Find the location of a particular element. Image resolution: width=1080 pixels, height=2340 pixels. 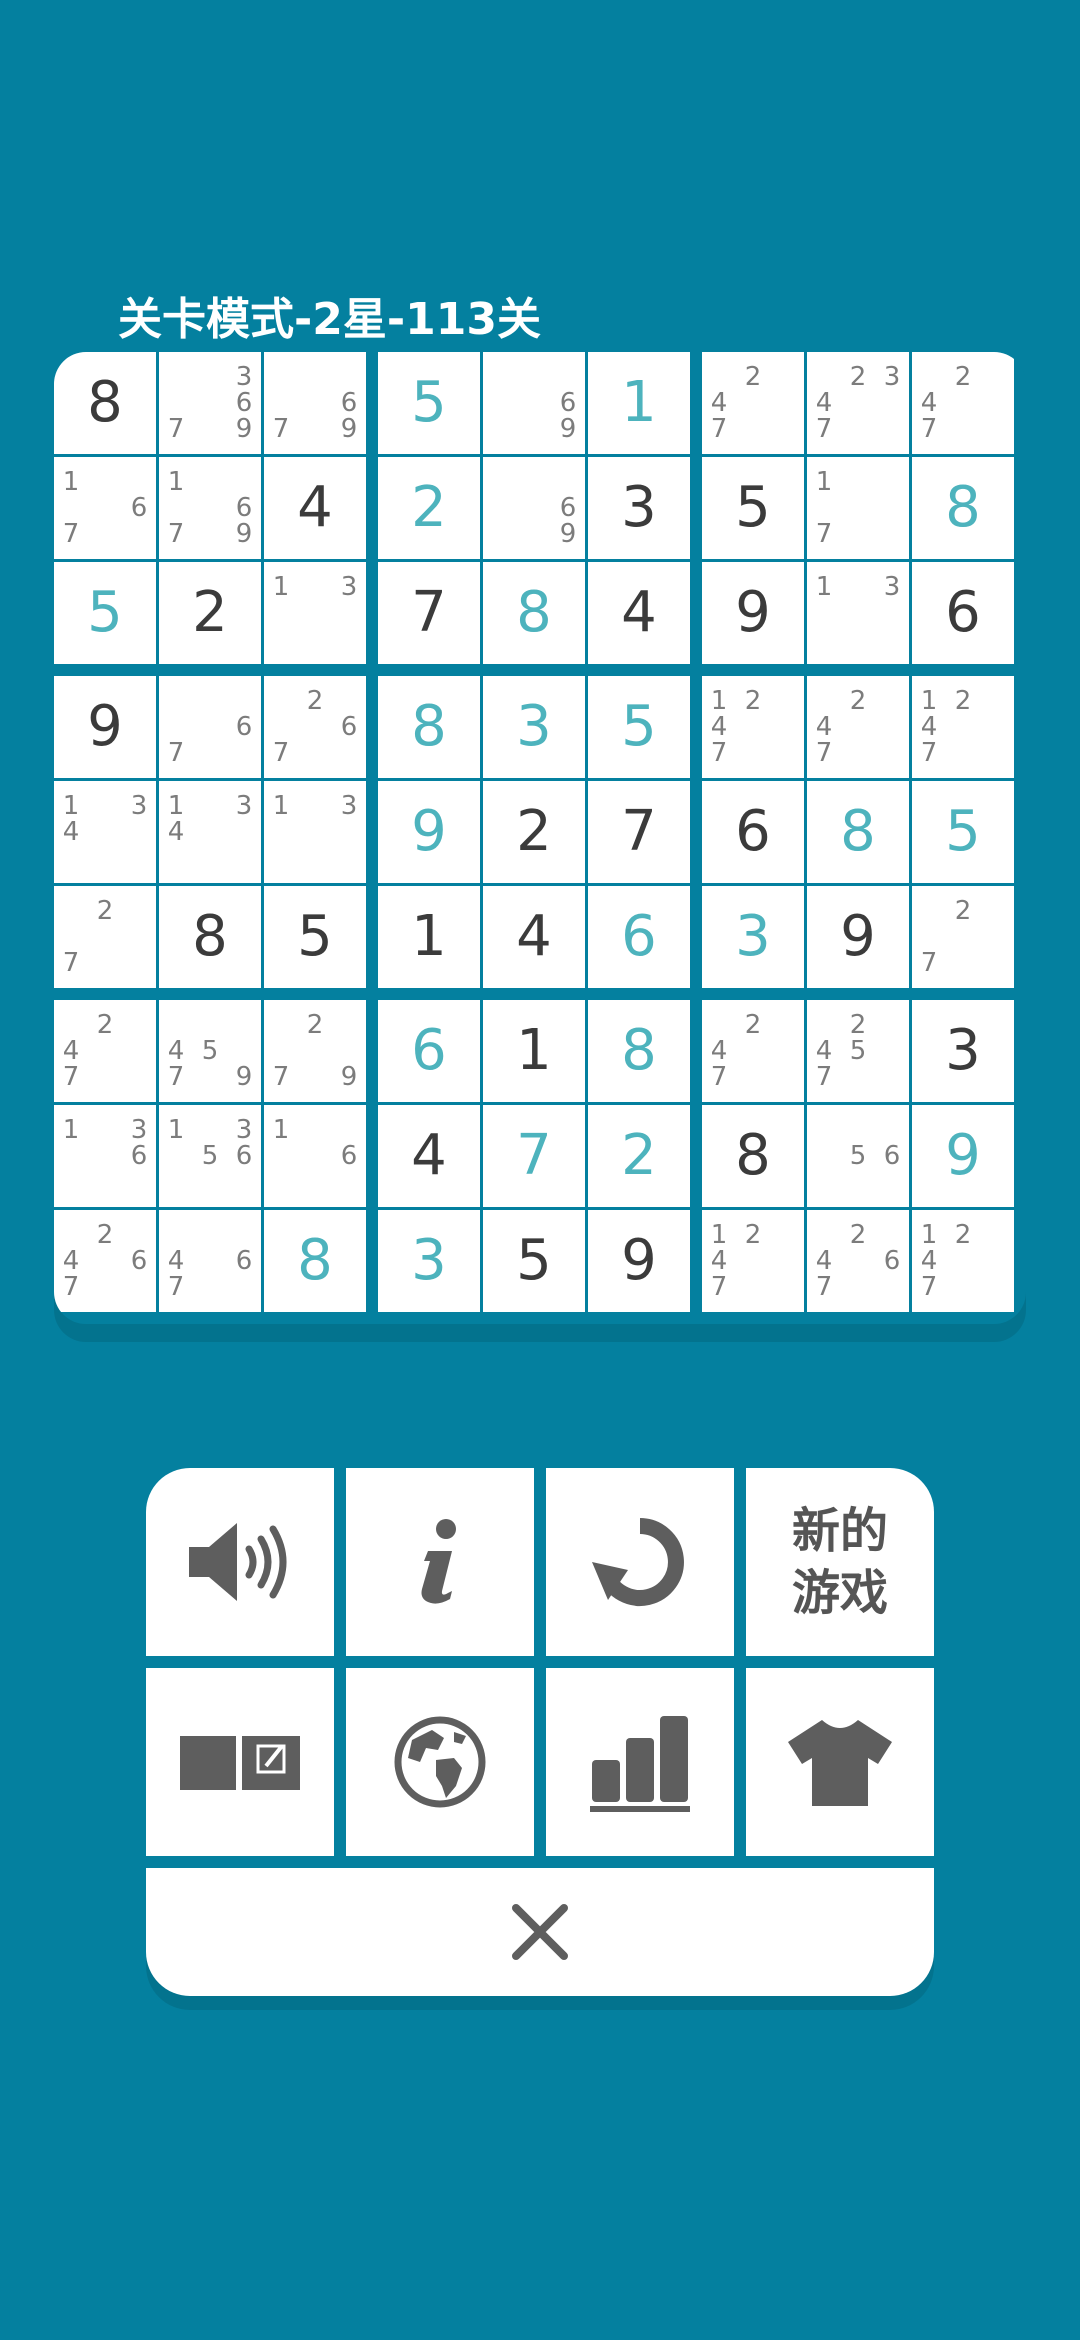

close-button is located at coordinates (540, 1932).